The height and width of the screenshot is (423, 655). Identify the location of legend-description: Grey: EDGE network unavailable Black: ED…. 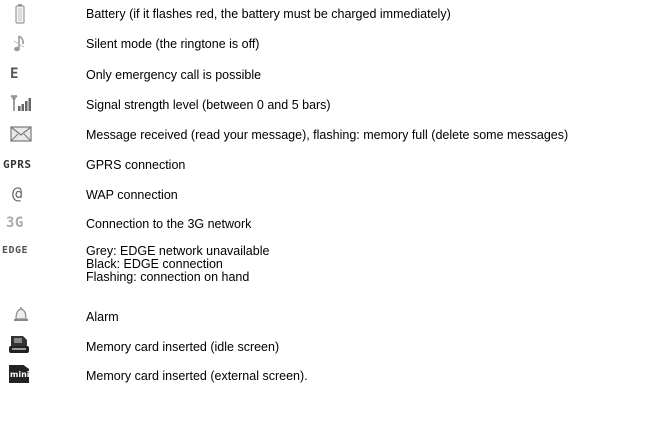
(178, 264).